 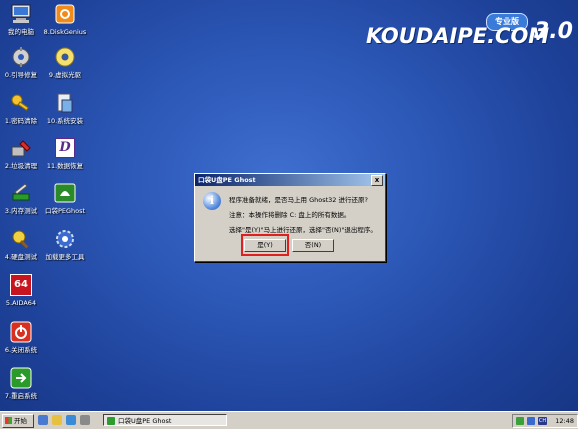 What do you see at coordinates (227, 180) in the screenshot?
I see `dialog-title: 口袋U盘PE Ghost` at bounding box center [227, 180].